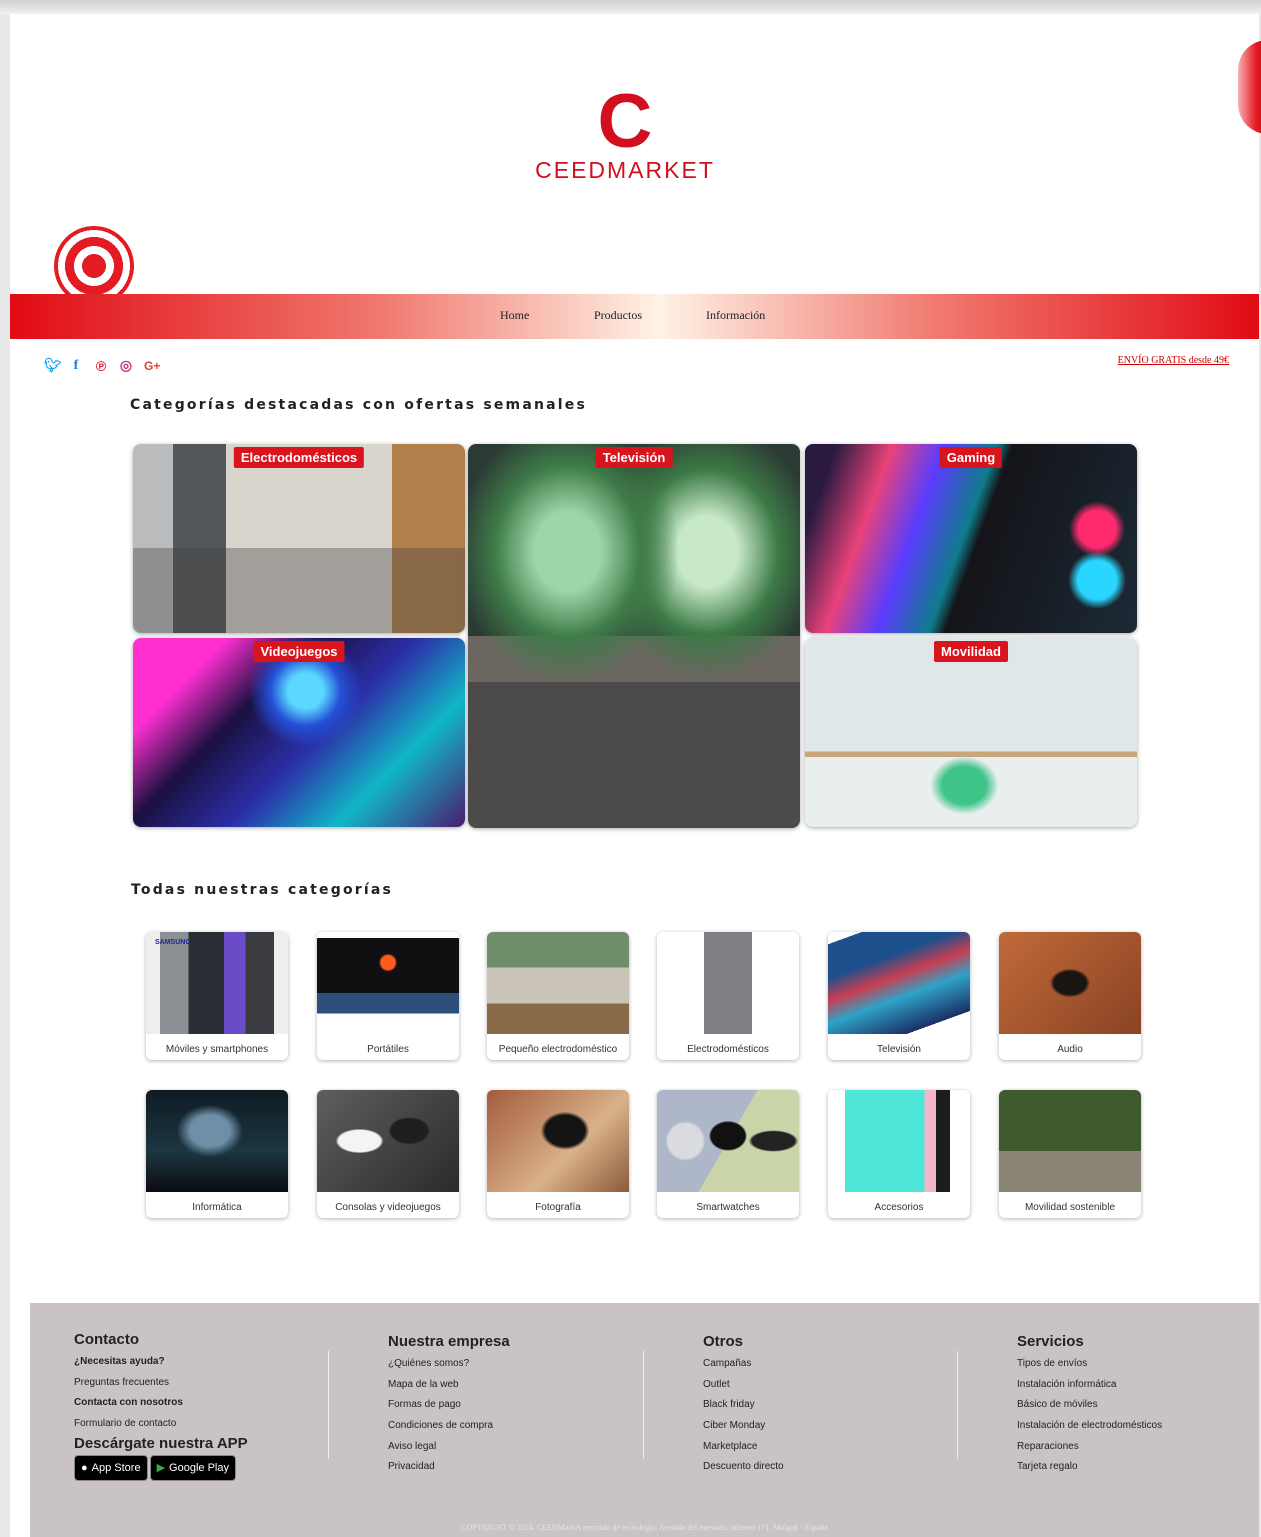 The image size is (1261, 1537). What do you see at coordinates (558, 1049) in the screenshot?
I see `category-label: Pequeño electrodoméstico` at bounding box center [558, 1049].